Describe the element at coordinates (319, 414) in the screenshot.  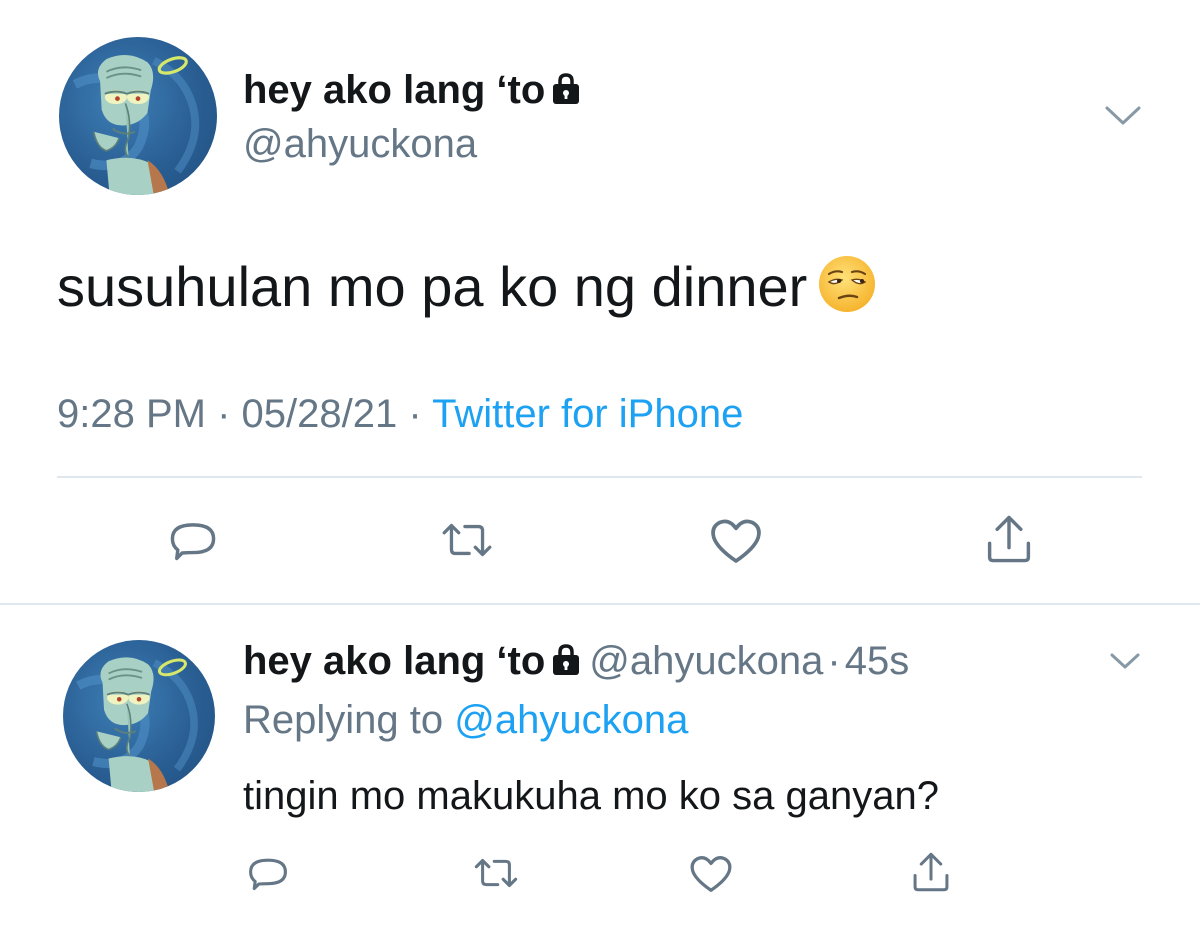
I see `tweet-date: 05/28/21` at that location.